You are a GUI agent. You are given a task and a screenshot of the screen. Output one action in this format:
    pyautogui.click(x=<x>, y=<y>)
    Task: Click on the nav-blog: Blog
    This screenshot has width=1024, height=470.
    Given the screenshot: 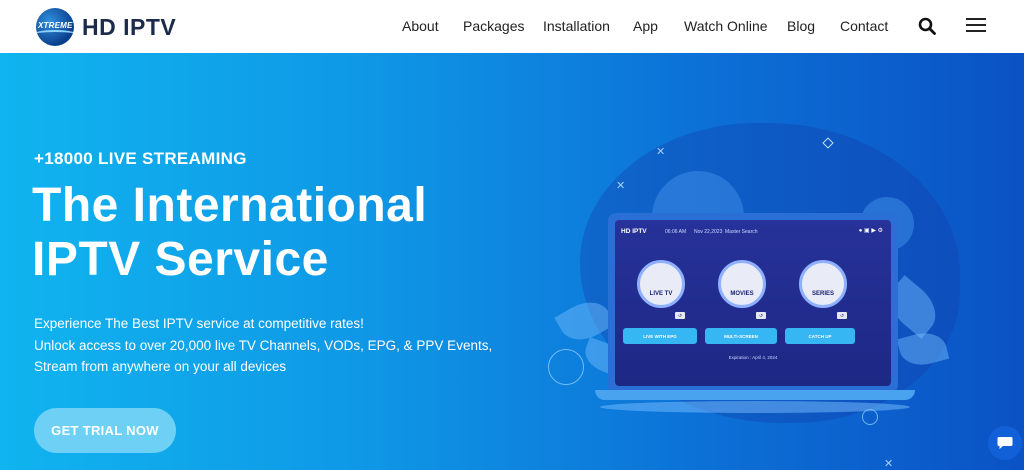 What is the action you would take?
    pyautogui.click(x=801, y=26)
    